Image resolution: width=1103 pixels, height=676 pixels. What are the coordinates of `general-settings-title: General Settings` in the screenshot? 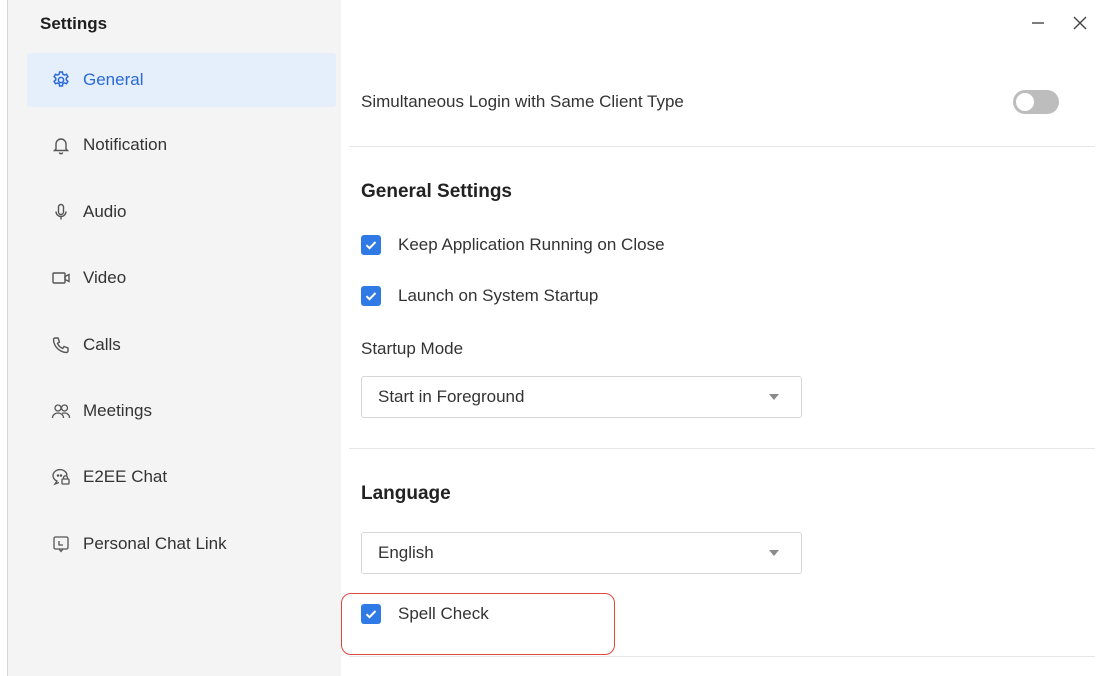 It's located at (436, 191).